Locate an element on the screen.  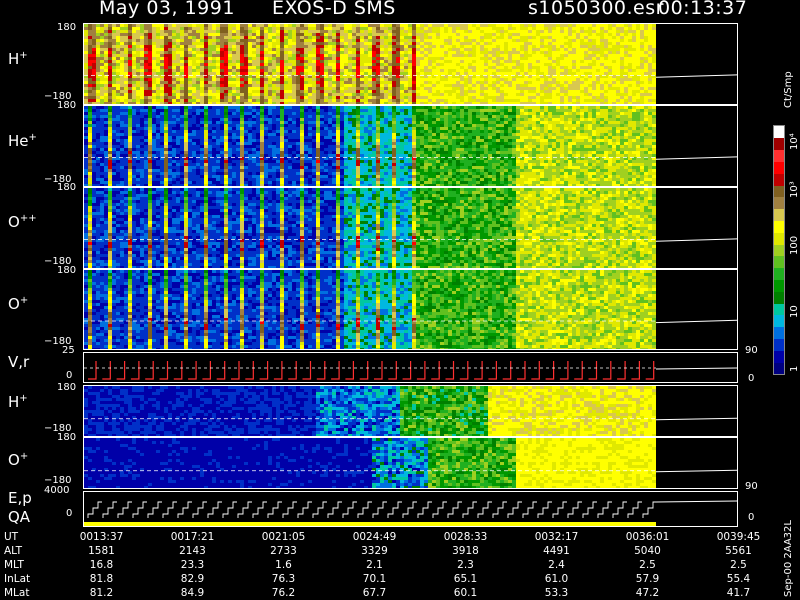
orbit-cell: 82.9 is located at coordinates (192, 579).